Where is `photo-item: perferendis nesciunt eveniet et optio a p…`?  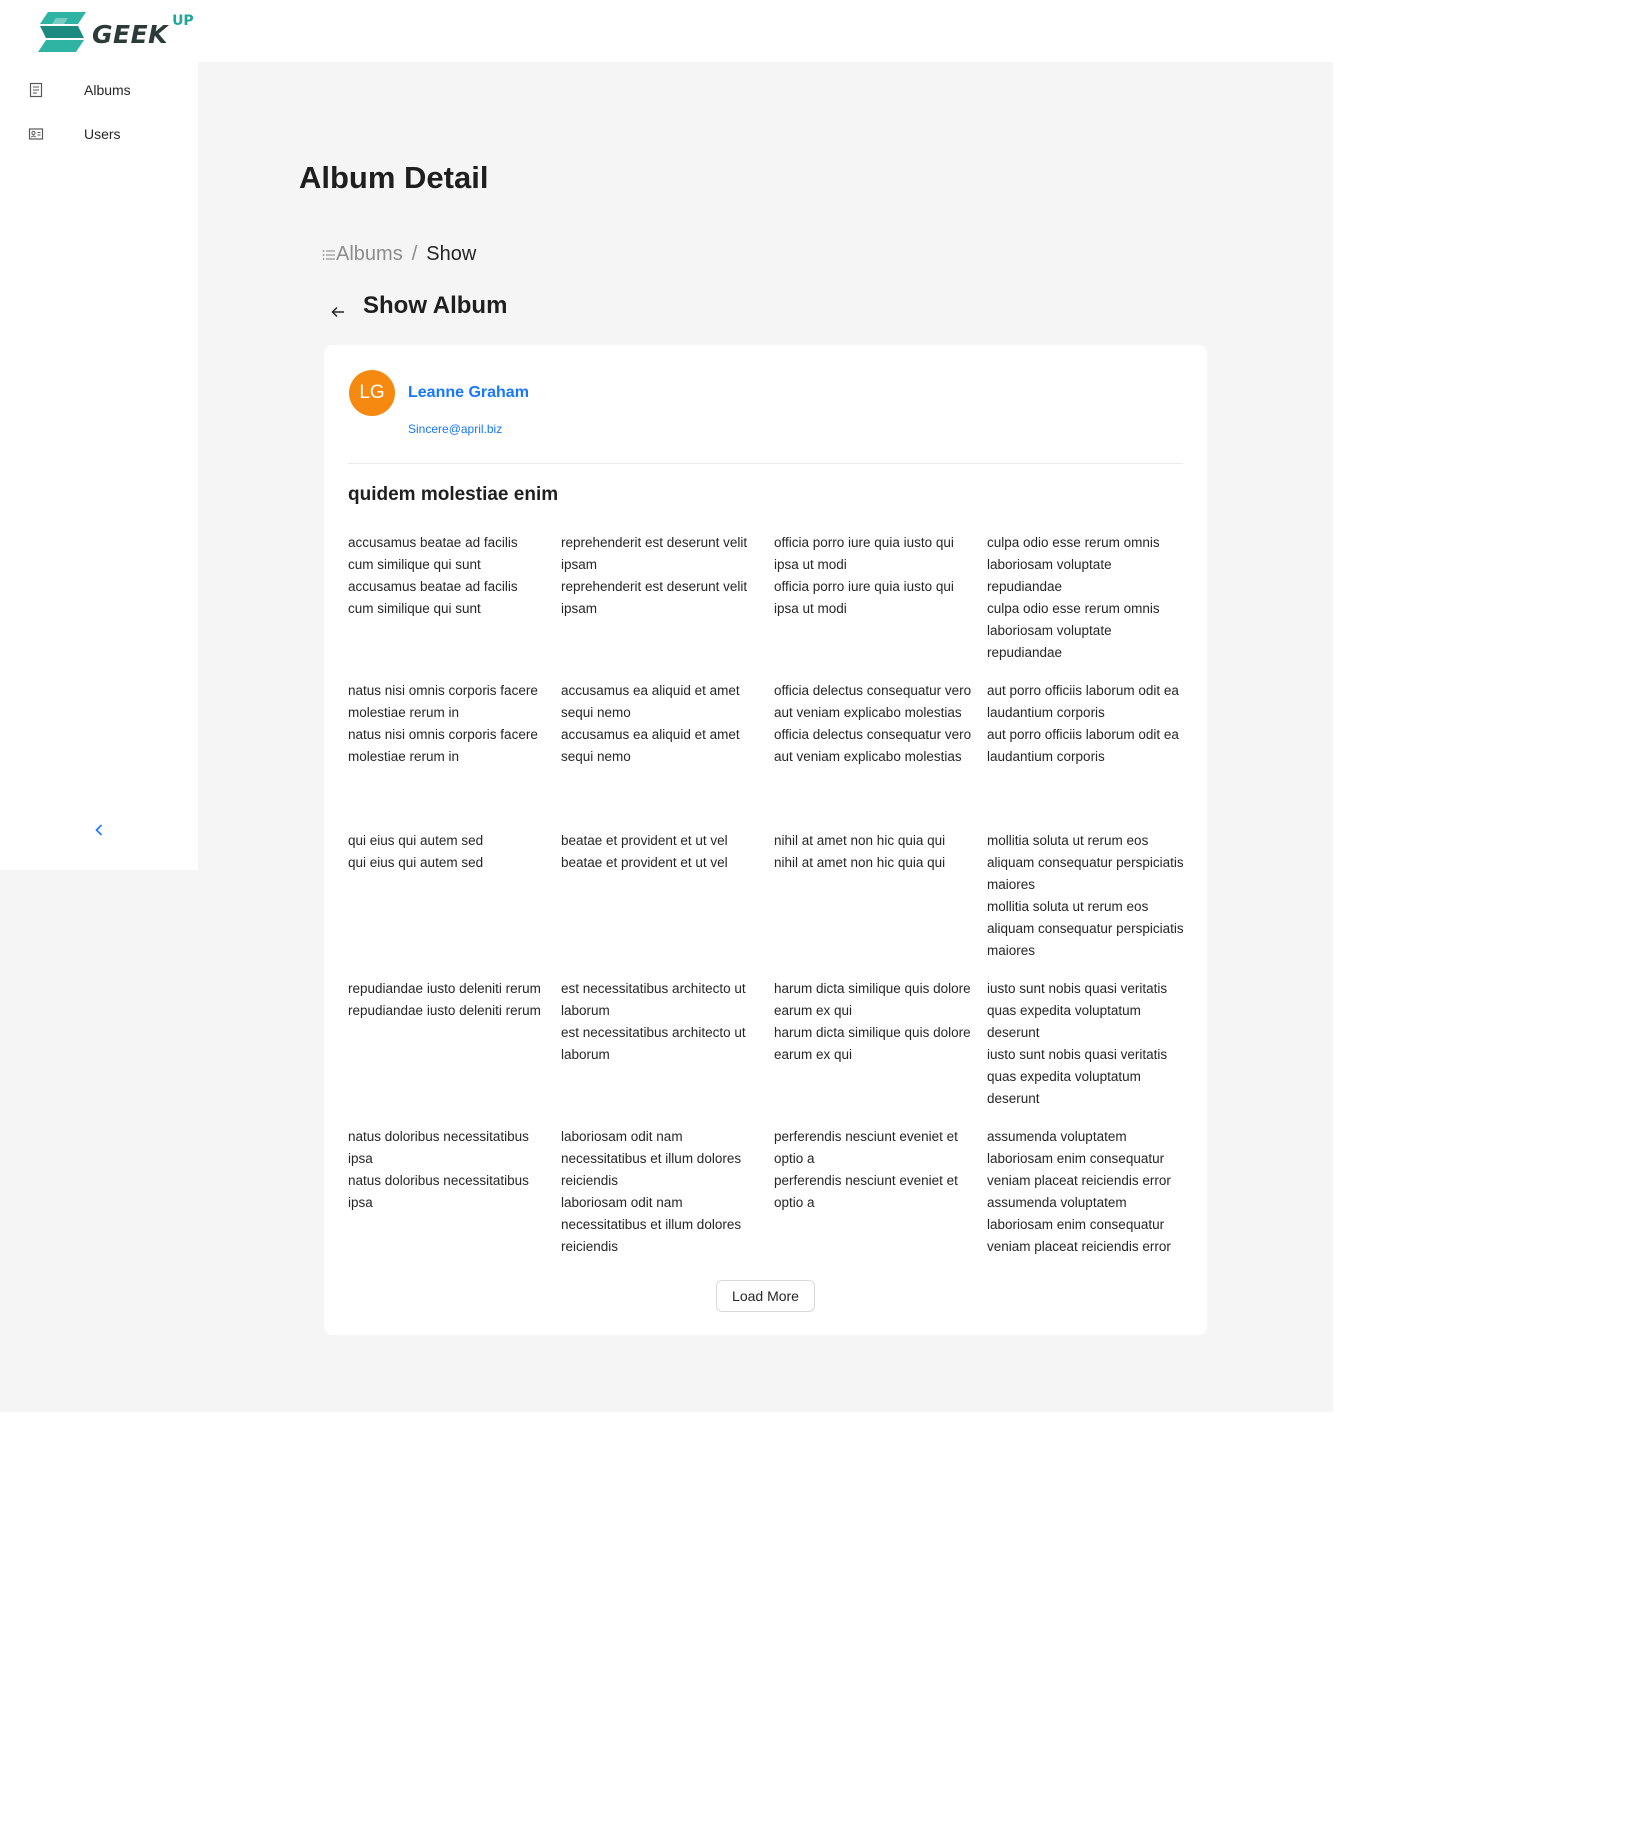
photo-item: perferendis nesciunt eveniet et optio a p… is located at coordinates (873, 1170).